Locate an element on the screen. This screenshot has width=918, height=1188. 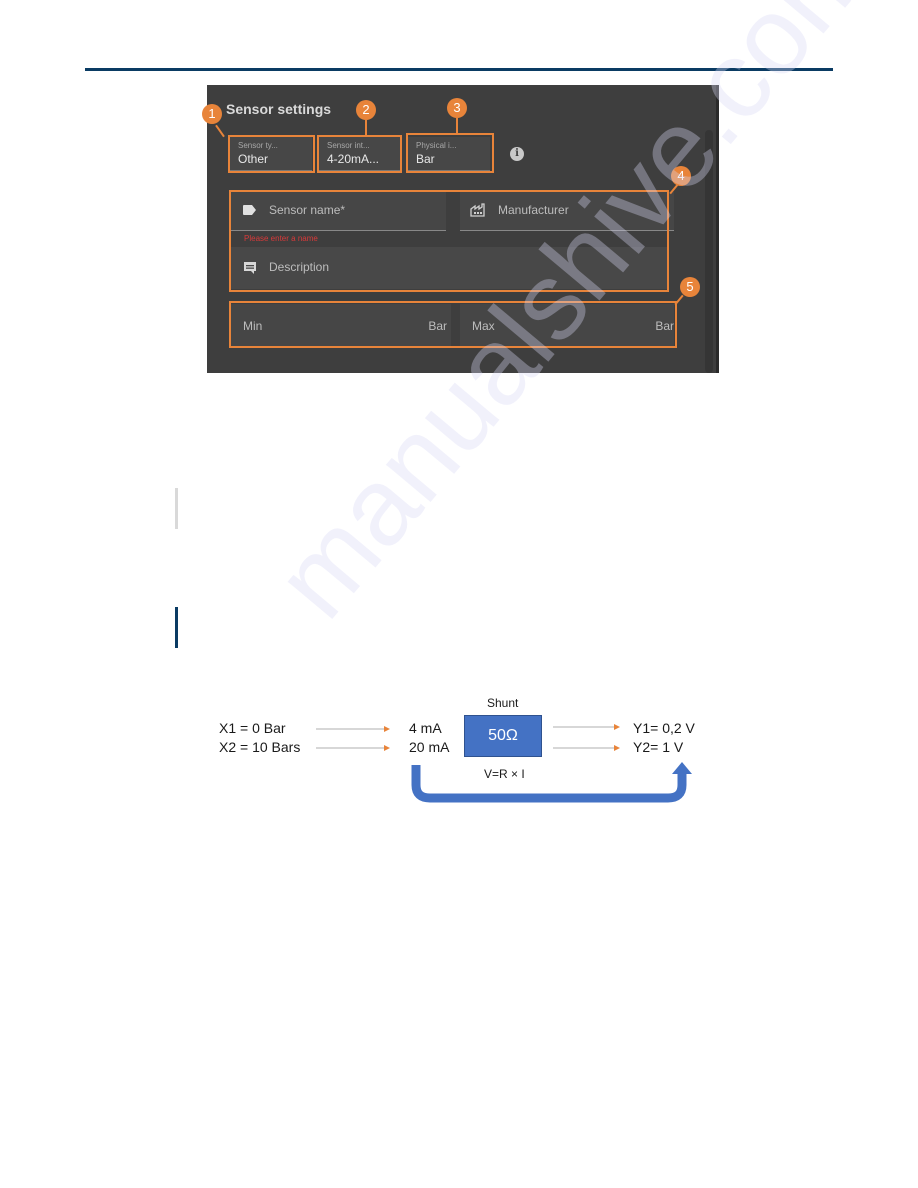
diagram-arrows is located at coordinates (504, 763).